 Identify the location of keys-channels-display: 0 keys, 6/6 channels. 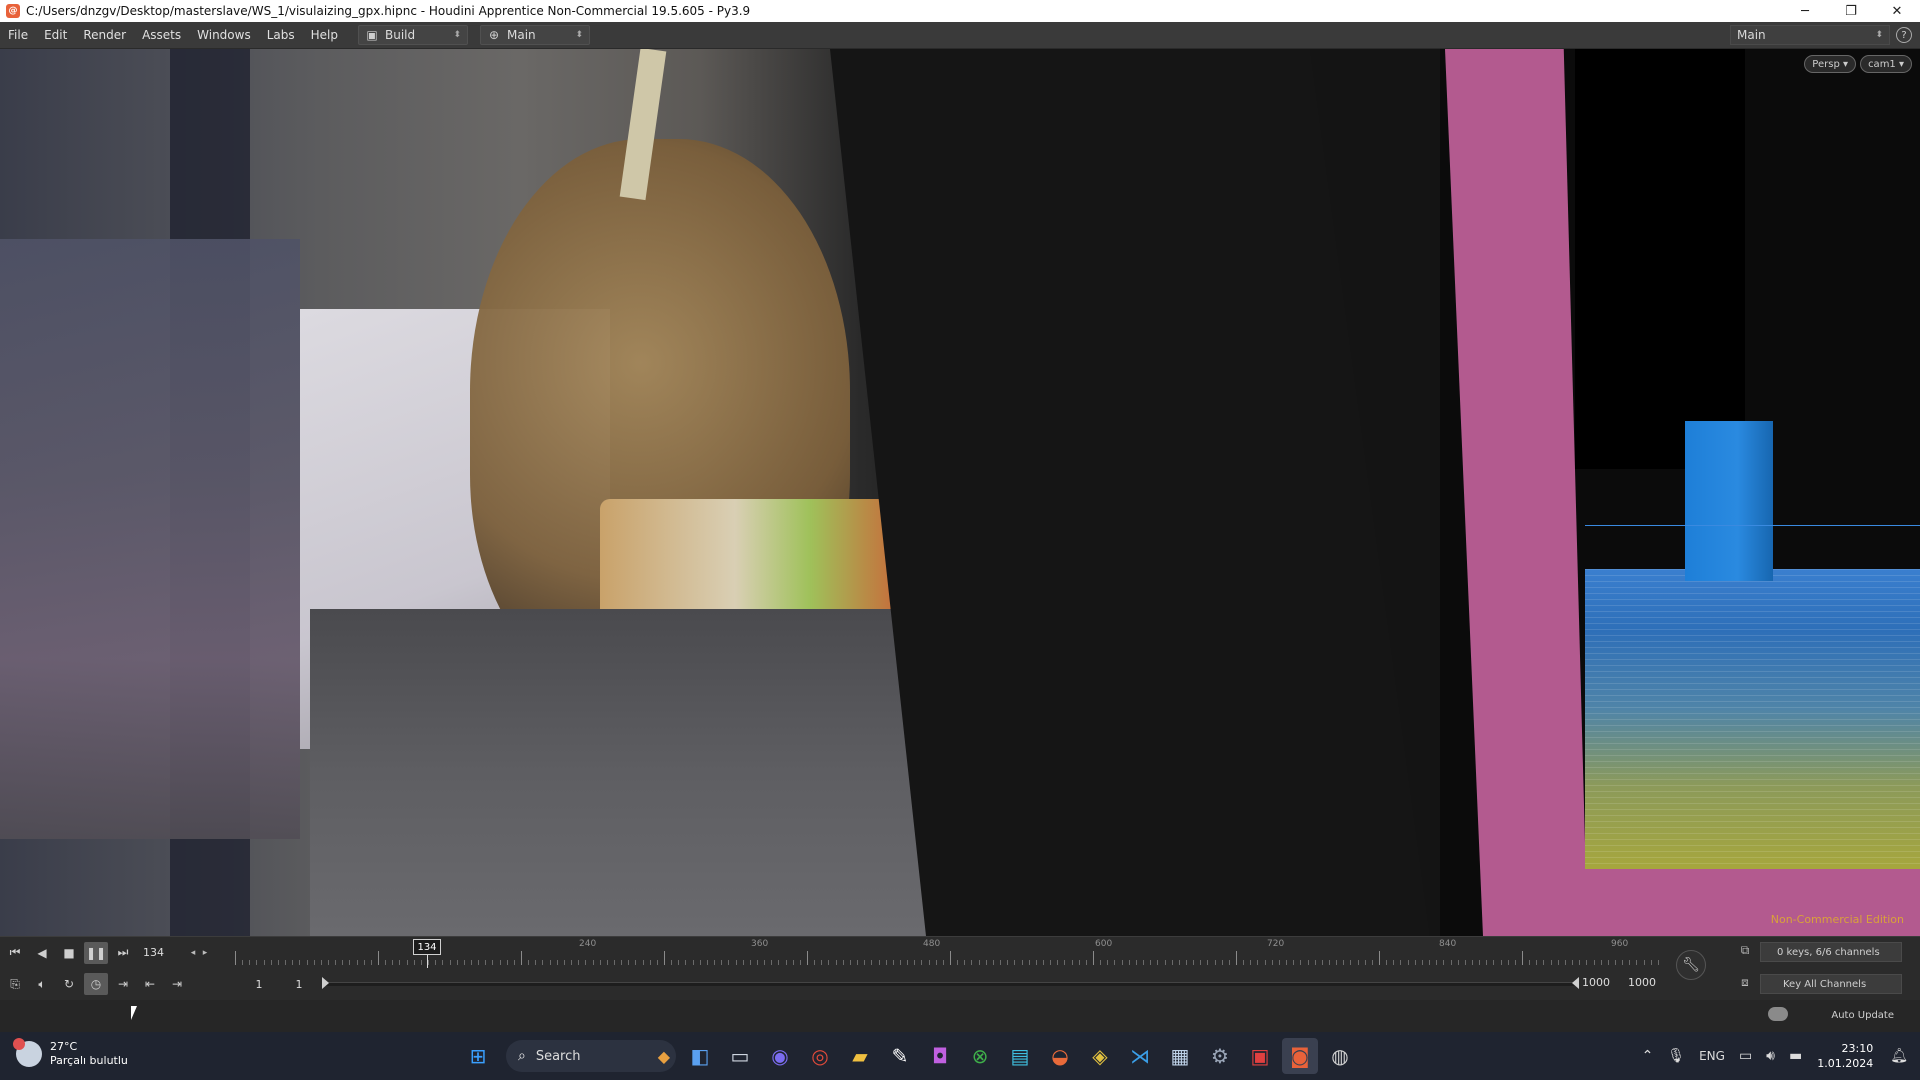
(1831, 952).